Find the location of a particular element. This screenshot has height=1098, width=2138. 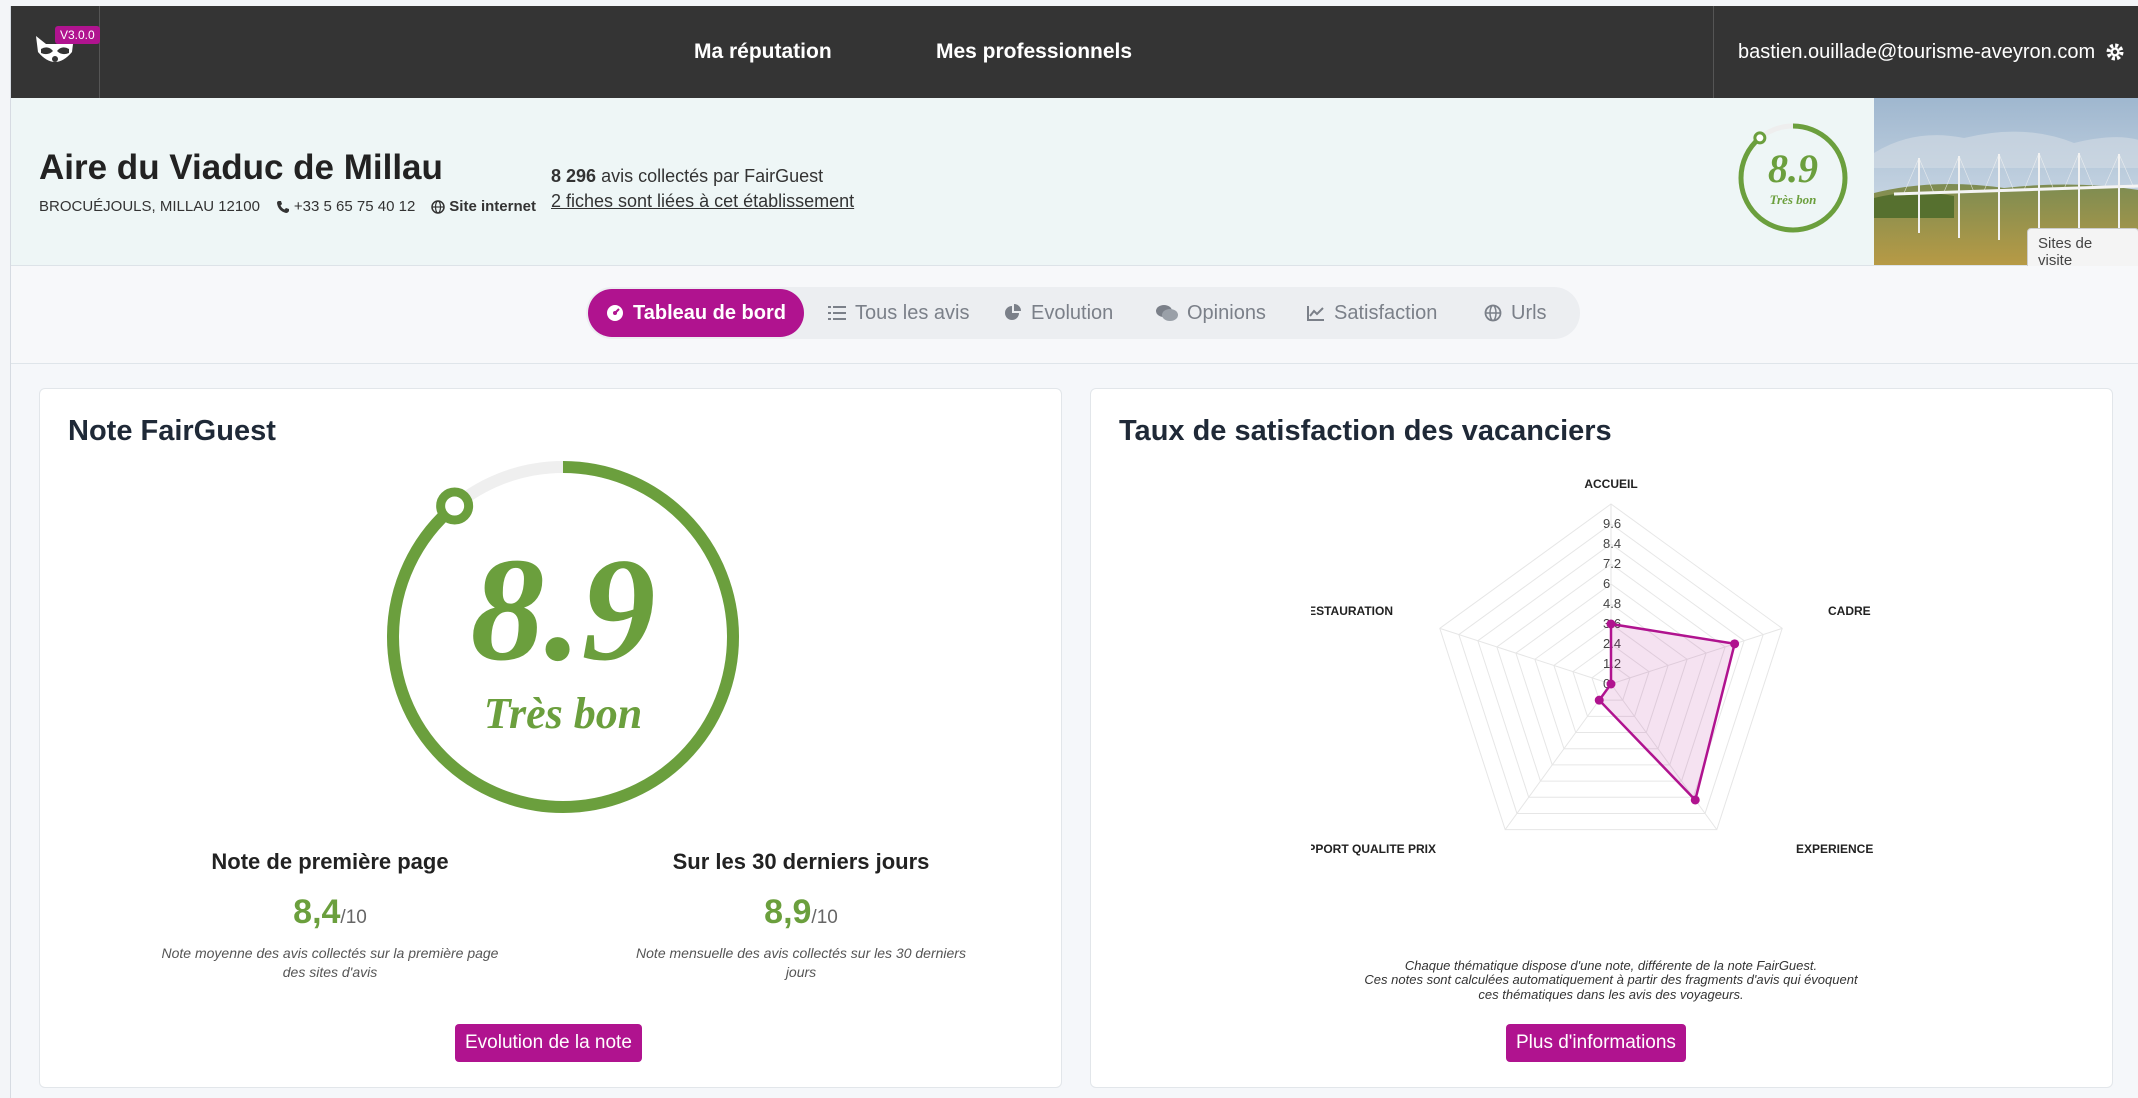

user-email: bastien.ouillade@tourisme-aveyron.com is located at coordinates (1917, 51).